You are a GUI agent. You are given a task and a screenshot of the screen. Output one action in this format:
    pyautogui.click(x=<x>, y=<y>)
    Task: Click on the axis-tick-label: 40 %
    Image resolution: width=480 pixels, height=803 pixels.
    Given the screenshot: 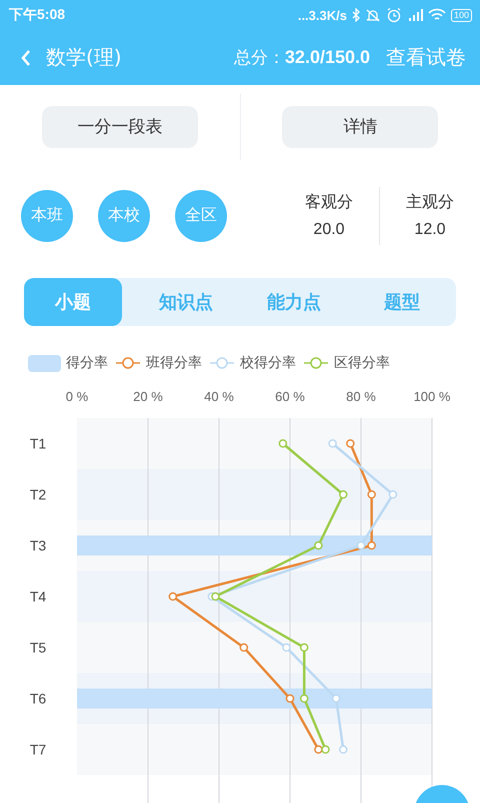 What is the action you would take?
    pyautogui.click(x=219, y=396)
    